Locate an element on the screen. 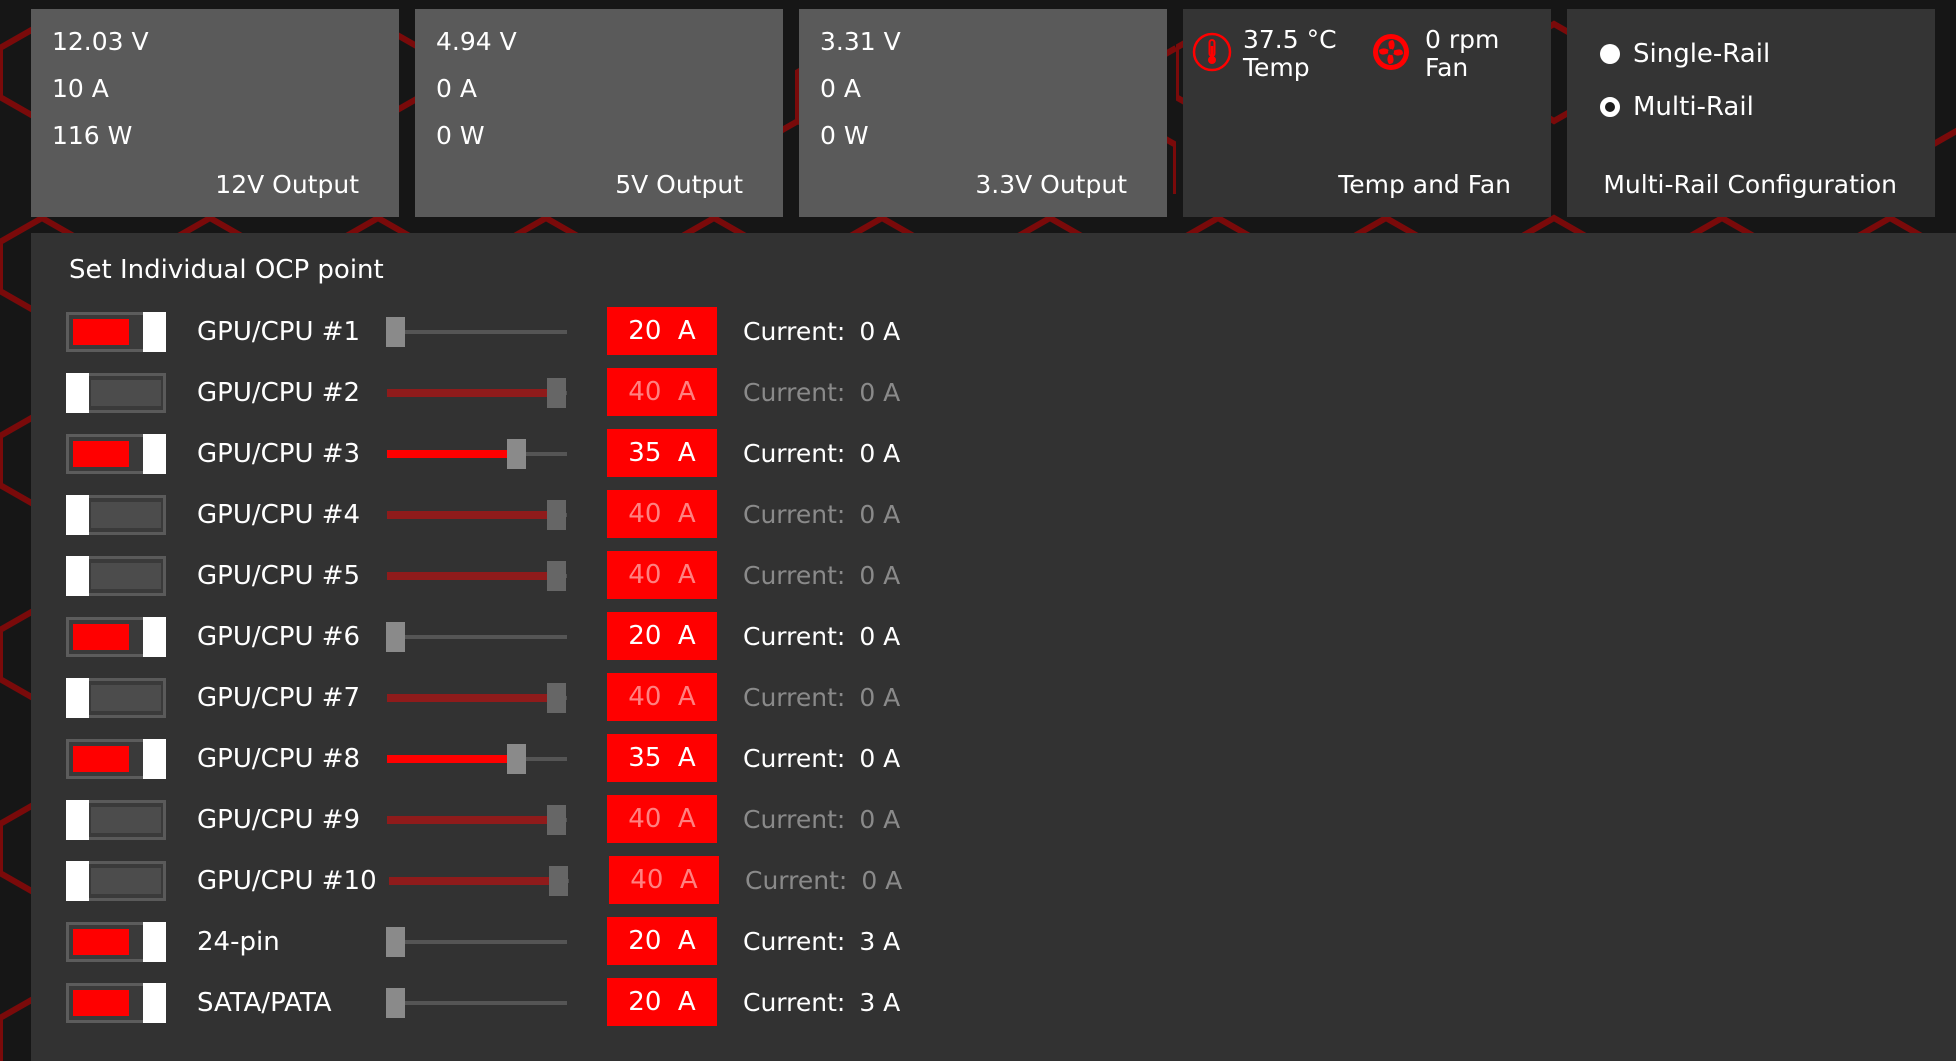 The height and width of the screenshot is (1061, 1956). ocp-value: 35 is located at coordinates (645, 453).